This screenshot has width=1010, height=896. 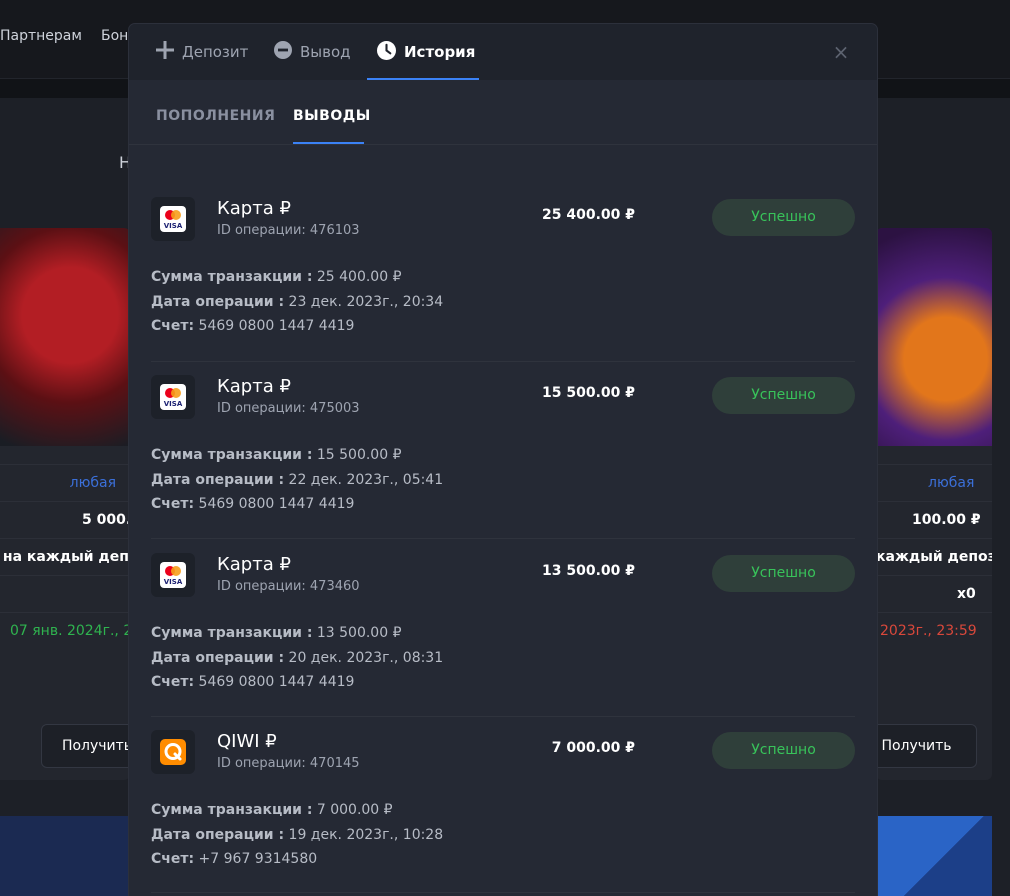 What do you see at coordinates (288, 763) in the screenshot?
I see `operation-id: ID операции: 470145` at bounding box center [288, 763].